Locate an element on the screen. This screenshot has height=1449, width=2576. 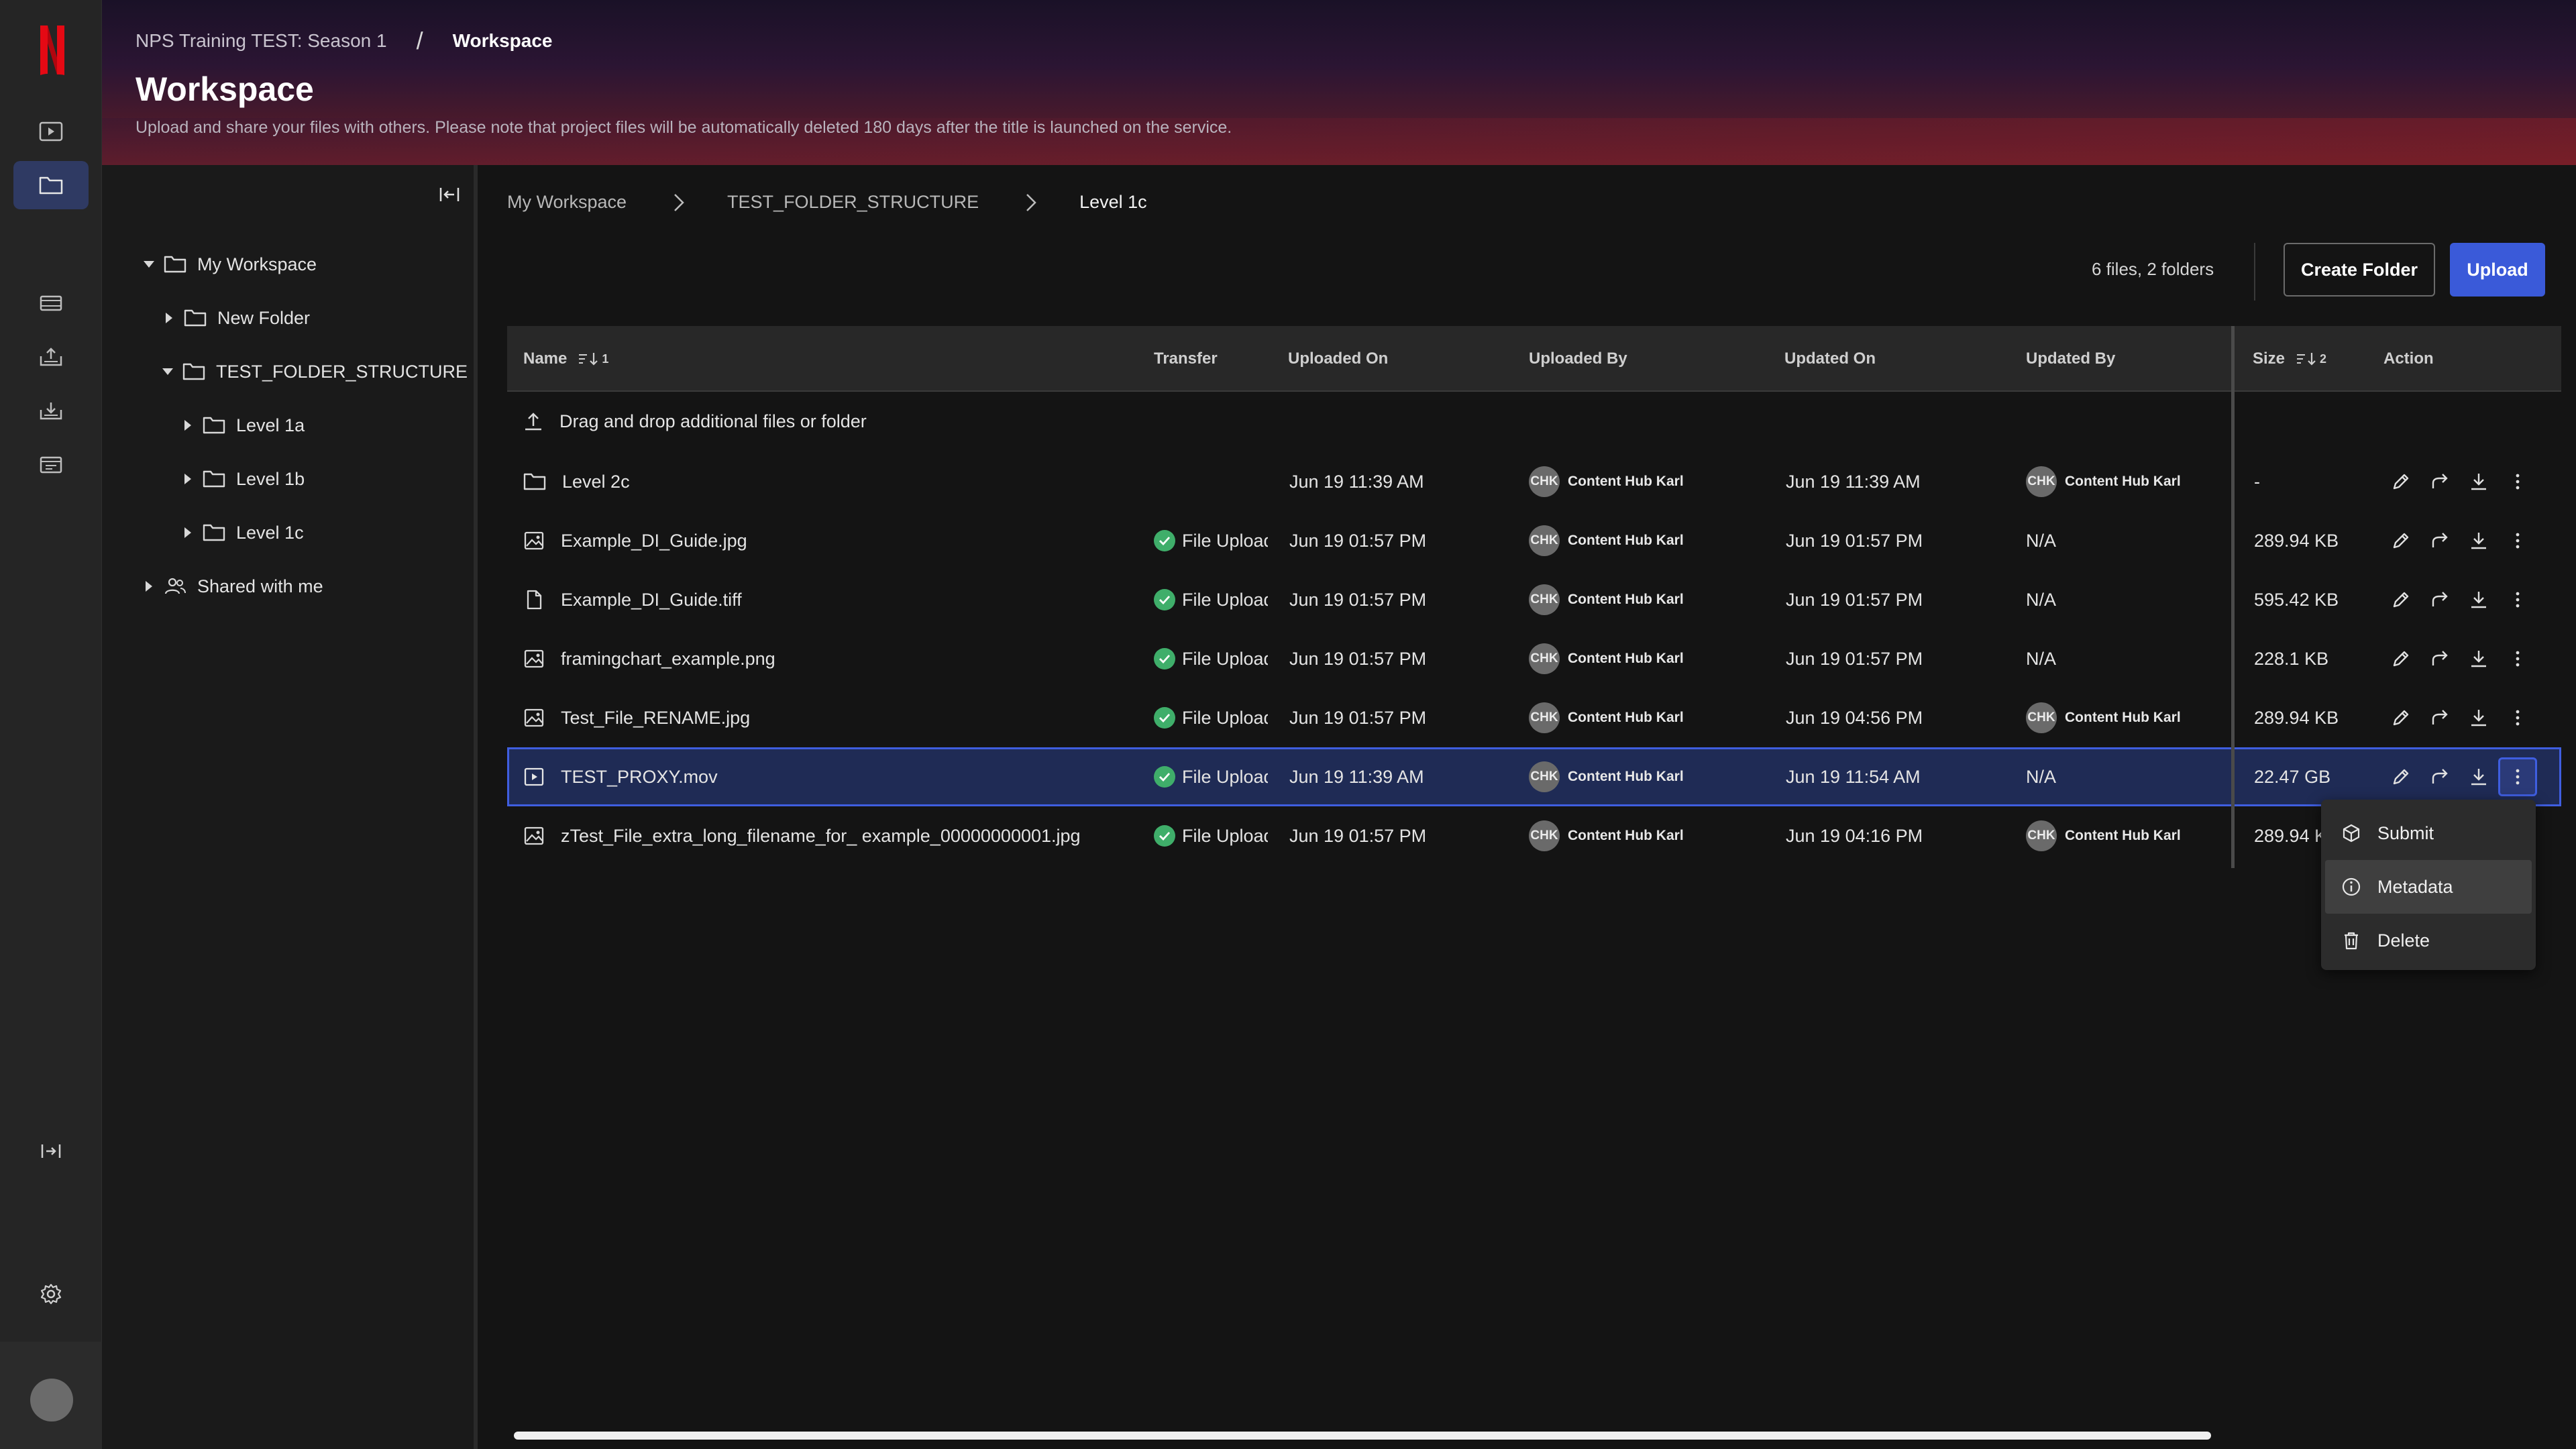
breadcrumb-project: NPS Training TEST: Season 1 is located at coordinates (261, 41).